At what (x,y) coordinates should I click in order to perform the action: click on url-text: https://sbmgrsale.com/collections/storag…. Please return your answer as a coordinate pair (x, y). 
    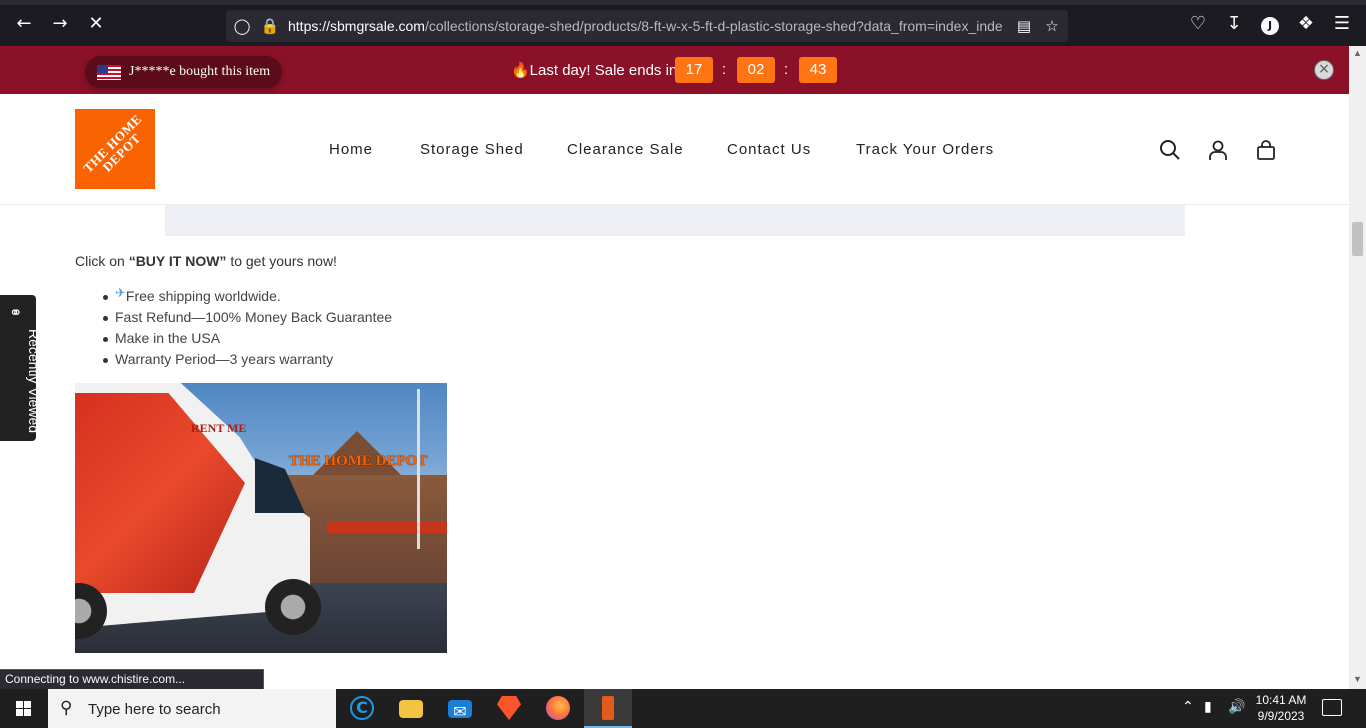
    Looking at the image, I should click on (648, 26).